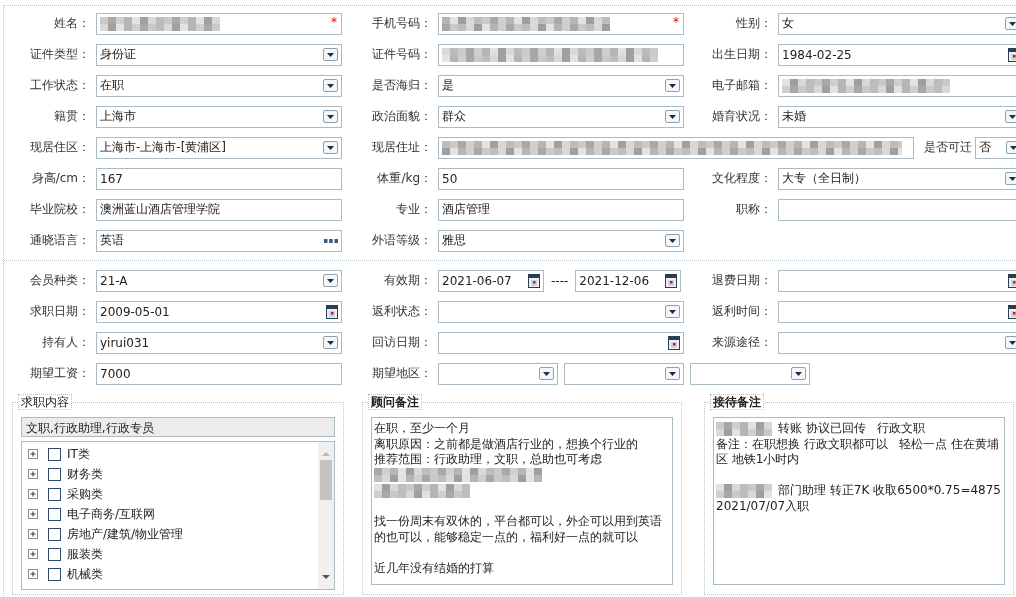 The image size is (1016, 597). I want to click on input-field: 酒店管理, so click(561, 209).